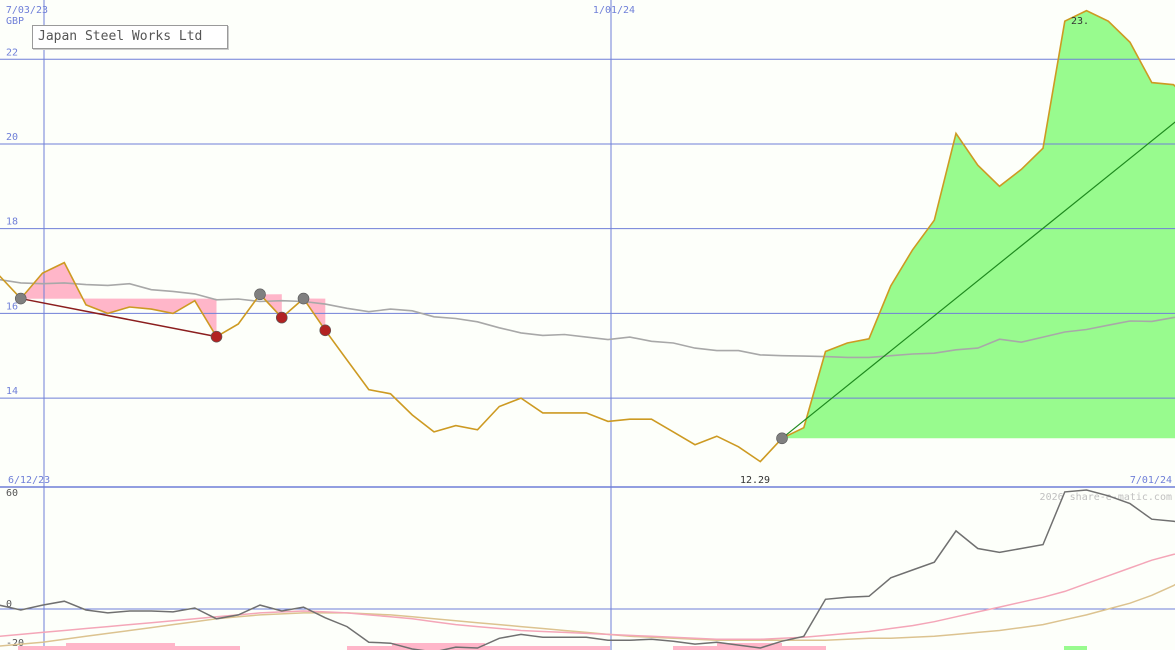  Describe the element at coordinates (12, 391) in the screenshot. I see `price-tick-label: 14` at that location.